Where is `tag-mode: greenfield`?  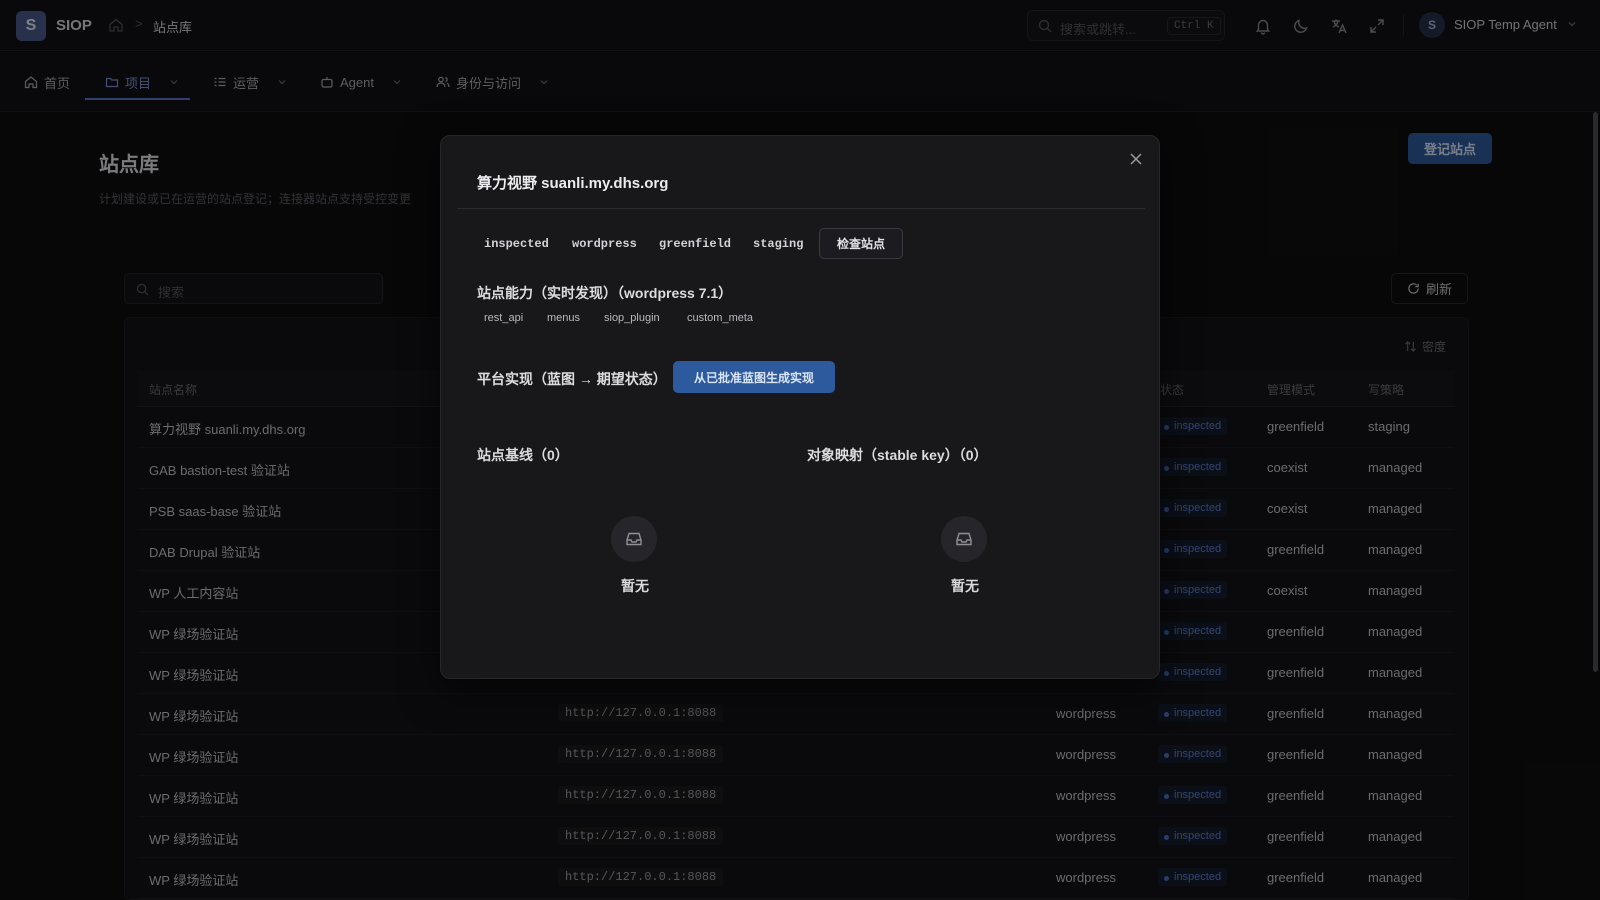 tag-mode: greenfield is located at coordinates (695, 244).